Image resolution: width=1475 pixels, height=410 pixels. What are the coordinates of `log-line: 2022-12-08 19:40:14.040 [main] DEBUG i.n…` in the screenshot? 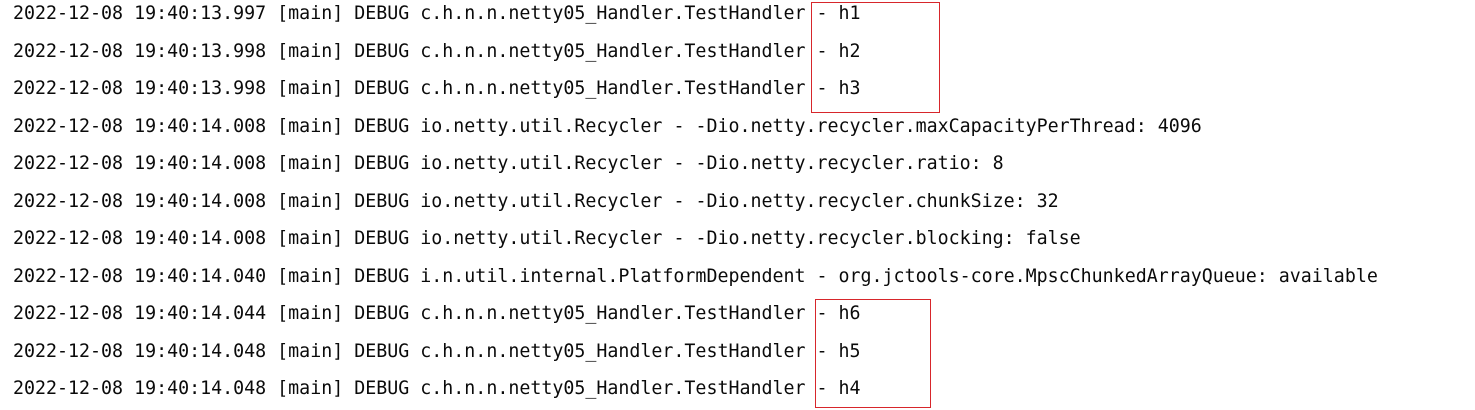 It's located at (744, 277).